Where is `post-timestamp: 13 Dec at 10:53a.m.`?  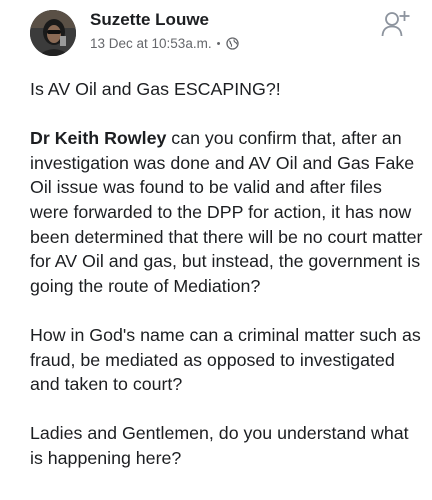 post-timestamp: 13 Dec at 10:53a.m. is located at coordinates (151, 43).